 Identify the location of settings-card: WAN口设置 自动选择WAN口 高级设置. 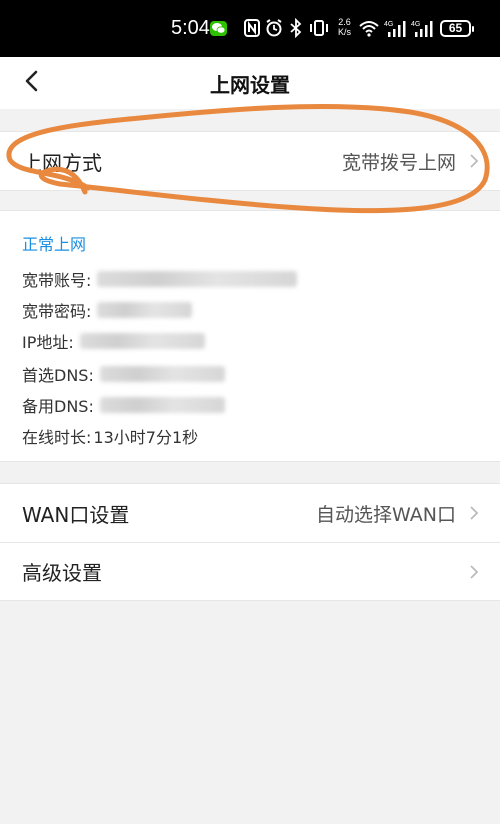
(250, 542).